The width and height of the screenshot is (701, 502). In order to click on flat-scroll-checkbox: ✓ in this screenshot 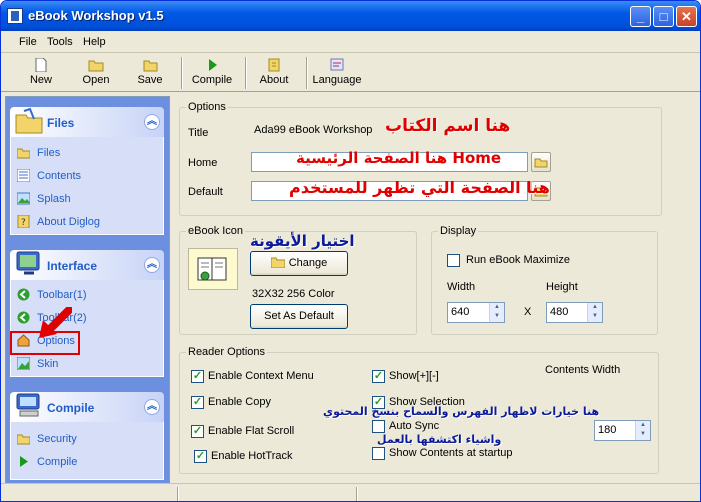, I will do `click(197, 431)`.